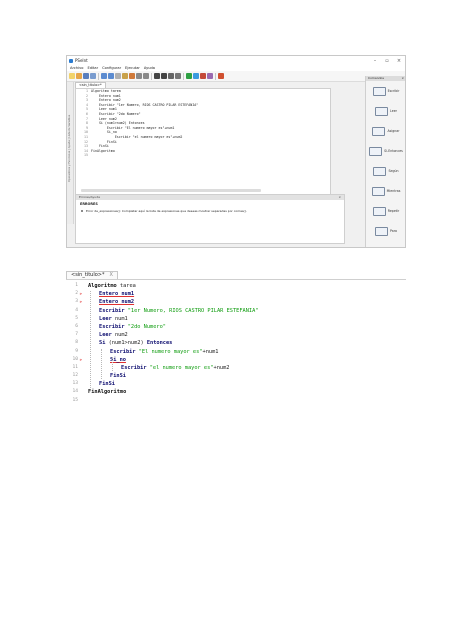 The image size is (474, 632). I want to click on window-controls: – ▫ ×, so click(387, 61).